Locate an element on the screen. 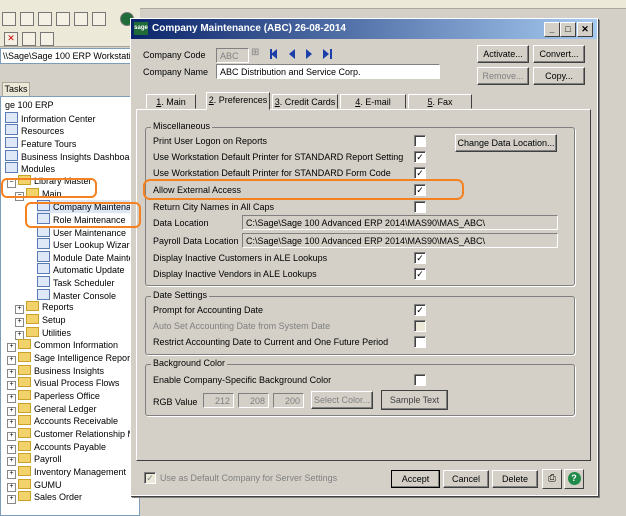 The image size is (626, 516). prompt-accounting-date-checkbox: ✓ is located at coordinates (420, 310).